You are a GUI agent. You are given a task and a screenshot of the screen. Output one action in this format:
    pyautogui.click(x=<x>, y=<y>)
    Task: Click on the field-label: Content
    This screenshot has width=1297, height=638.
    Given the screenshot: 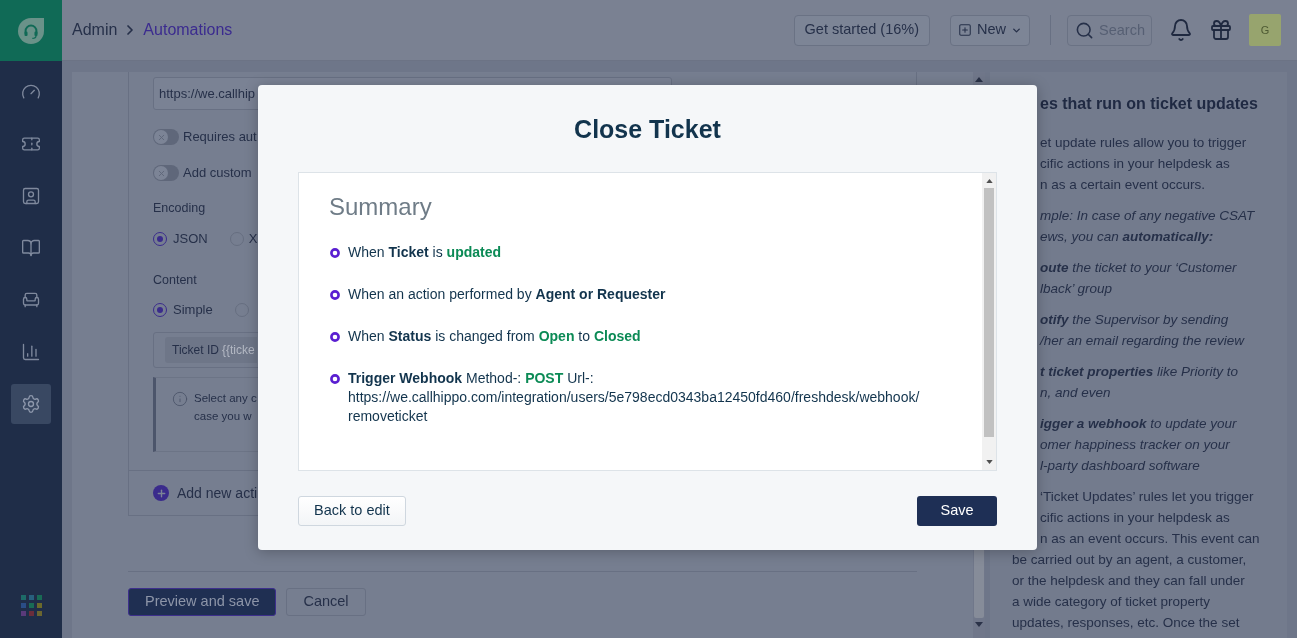 What is the action you would take?
    pyautogui.click(x=175, y=280)
    